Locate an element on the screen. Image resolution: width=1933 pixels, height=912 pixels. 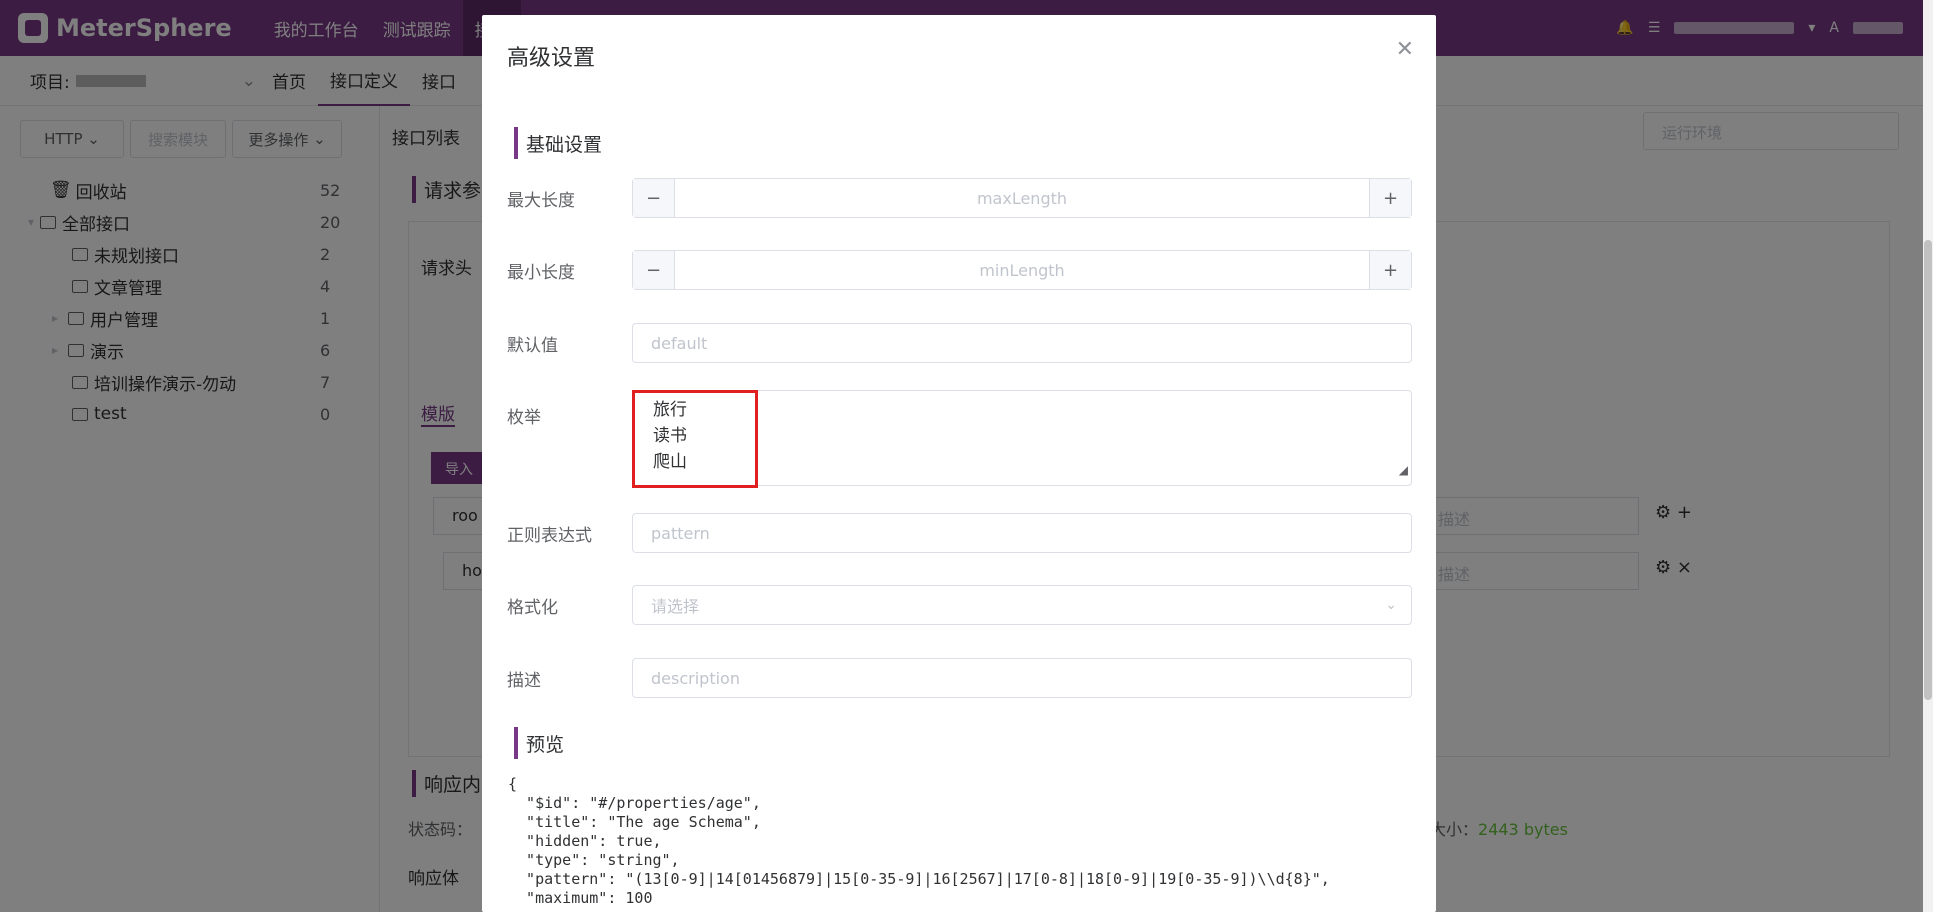
min-length-input: minLength is located at coordinates (1022, 270).